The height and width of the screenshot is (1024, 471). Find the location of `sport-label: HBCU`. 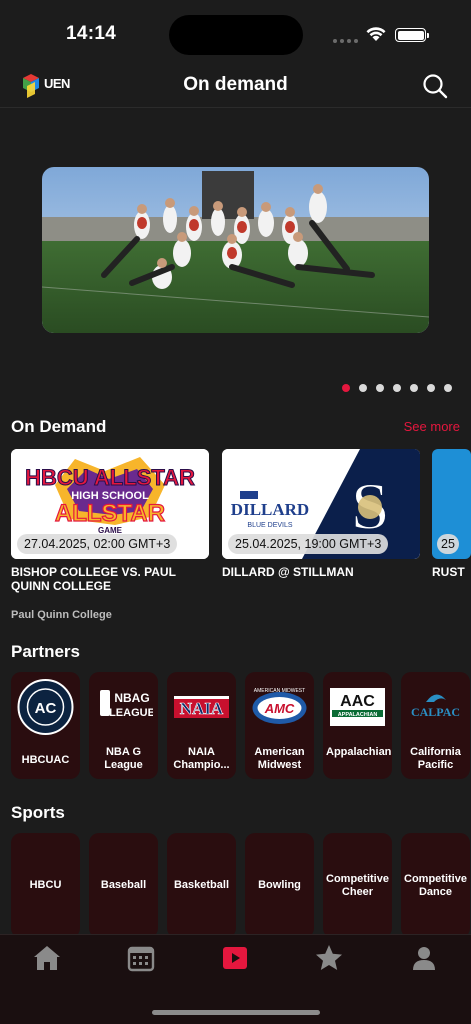

sport-label: HBCU is located at coordinates (45, 885).